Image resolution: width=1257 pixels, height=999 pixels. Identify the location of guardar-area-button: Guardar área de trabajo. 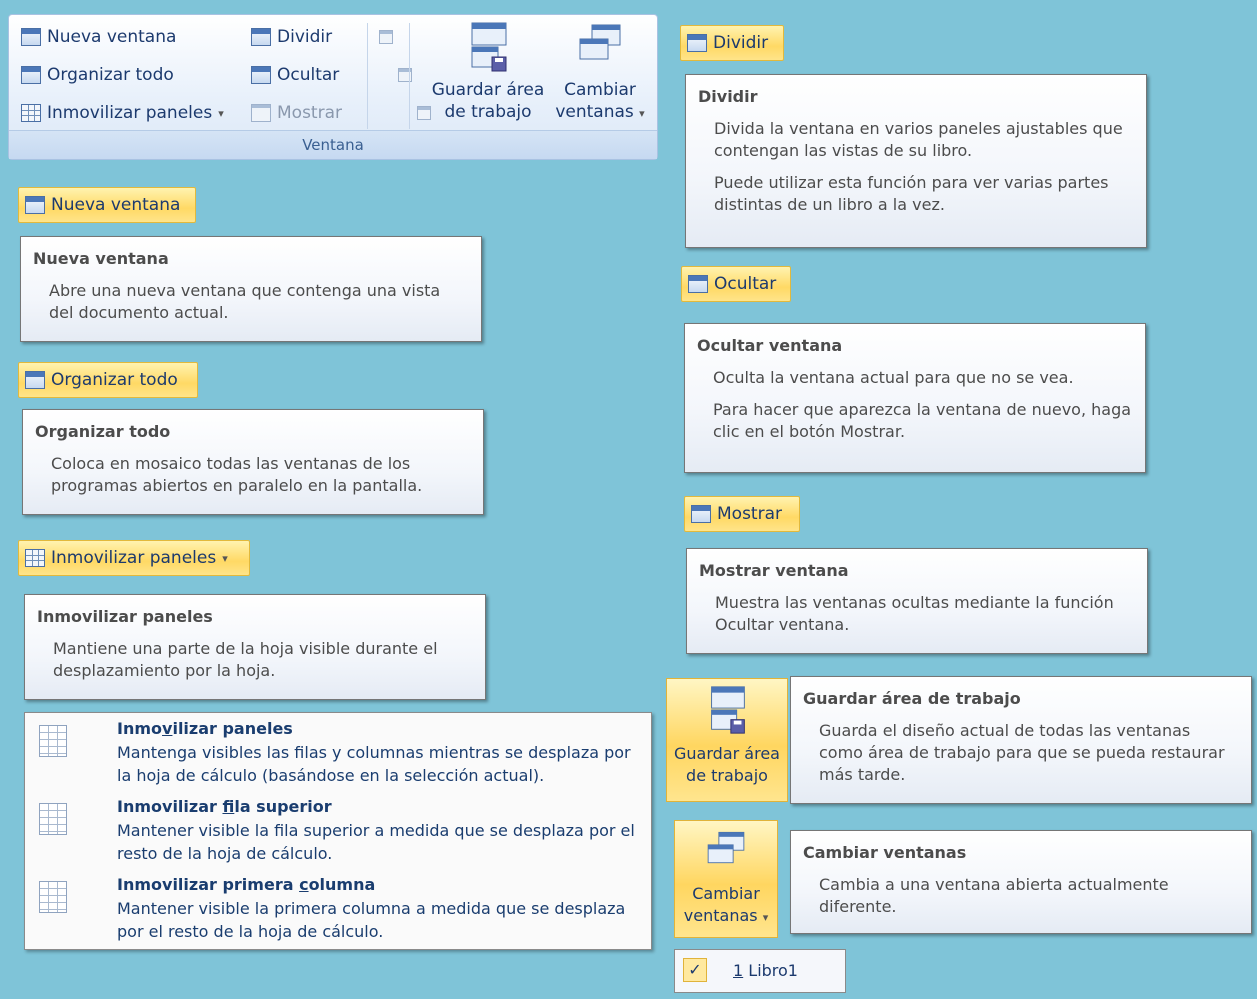
(488, 74).